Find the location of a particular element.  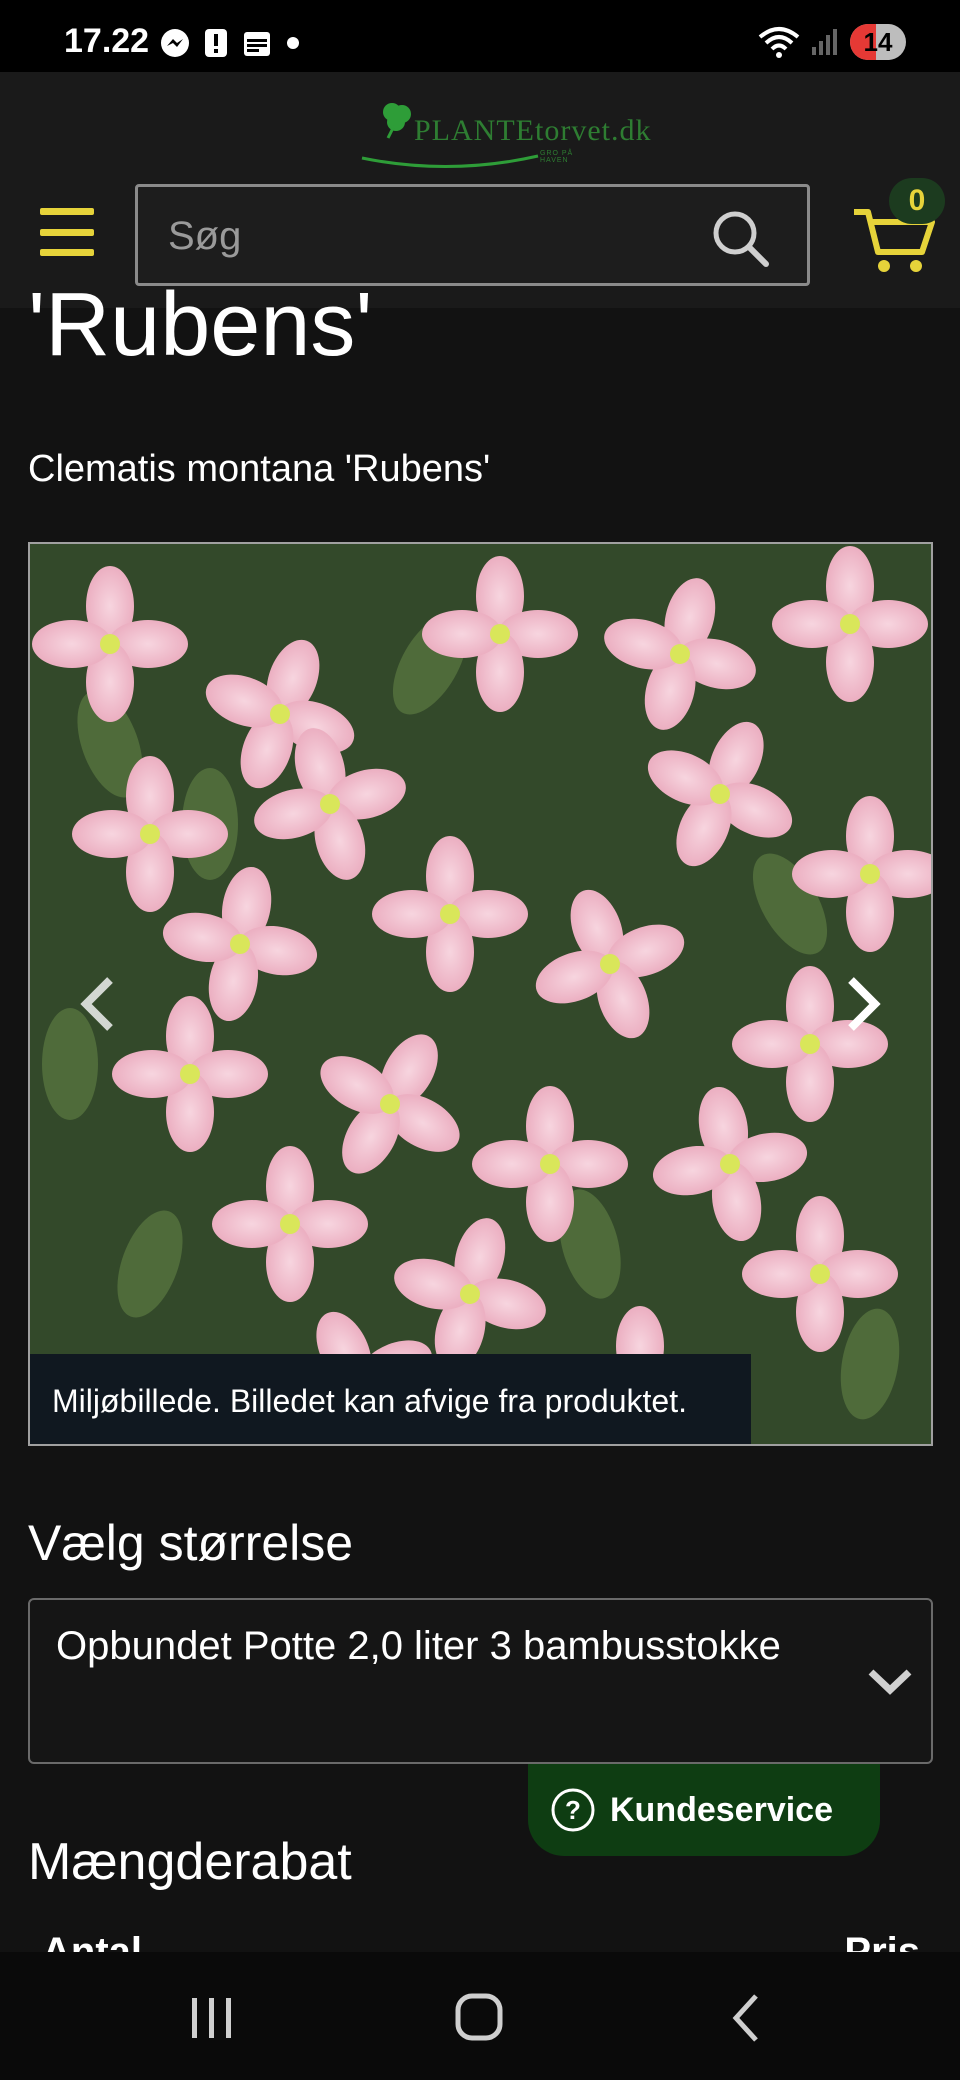

cart-count-badge: 0 is located at coordinates (917, 201).